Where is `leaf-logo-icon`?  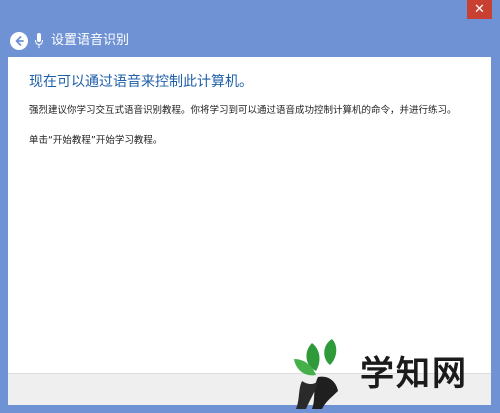
leaf-logo-icon is located at coordinates (316, 374).